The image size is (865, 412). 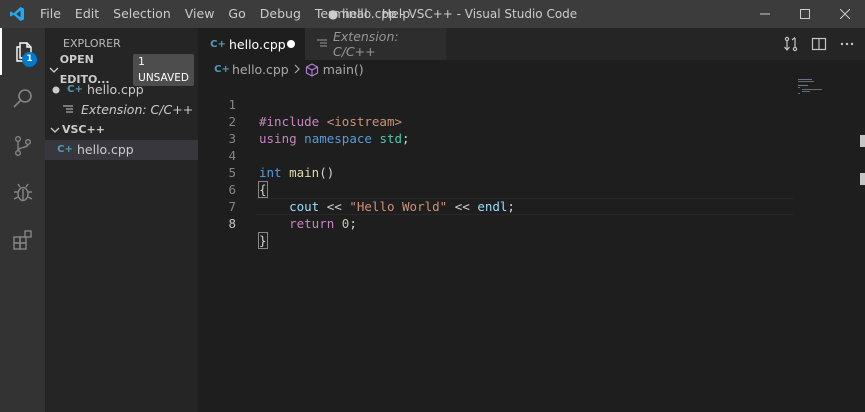 What do you see at coordinates (280, 14) in the screenshot?
I see `menu-debug: Debug` at bounding box center [280, 14].